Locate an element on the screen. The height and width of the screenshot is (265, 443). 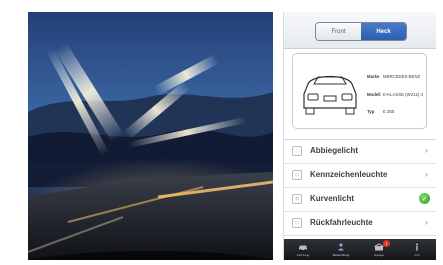
type-value: E 350 is located at coordinates (389, 111).